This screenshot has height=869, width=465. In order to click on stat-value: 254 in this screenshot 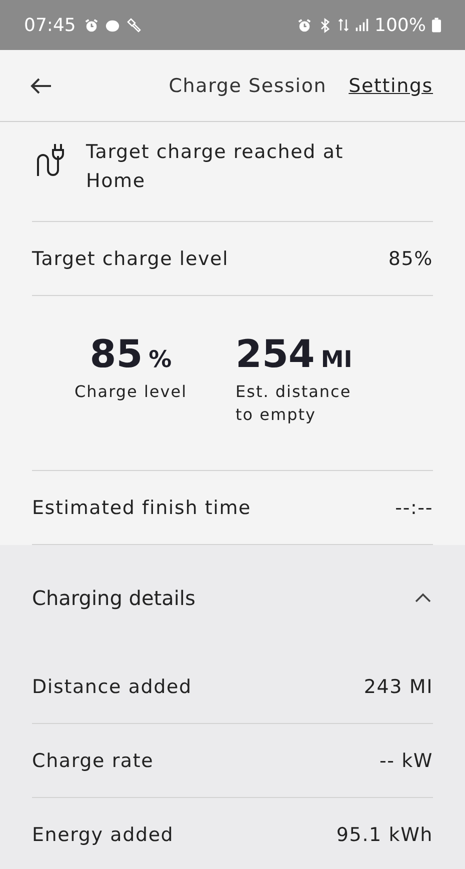, I will do `click(275, 354)`.